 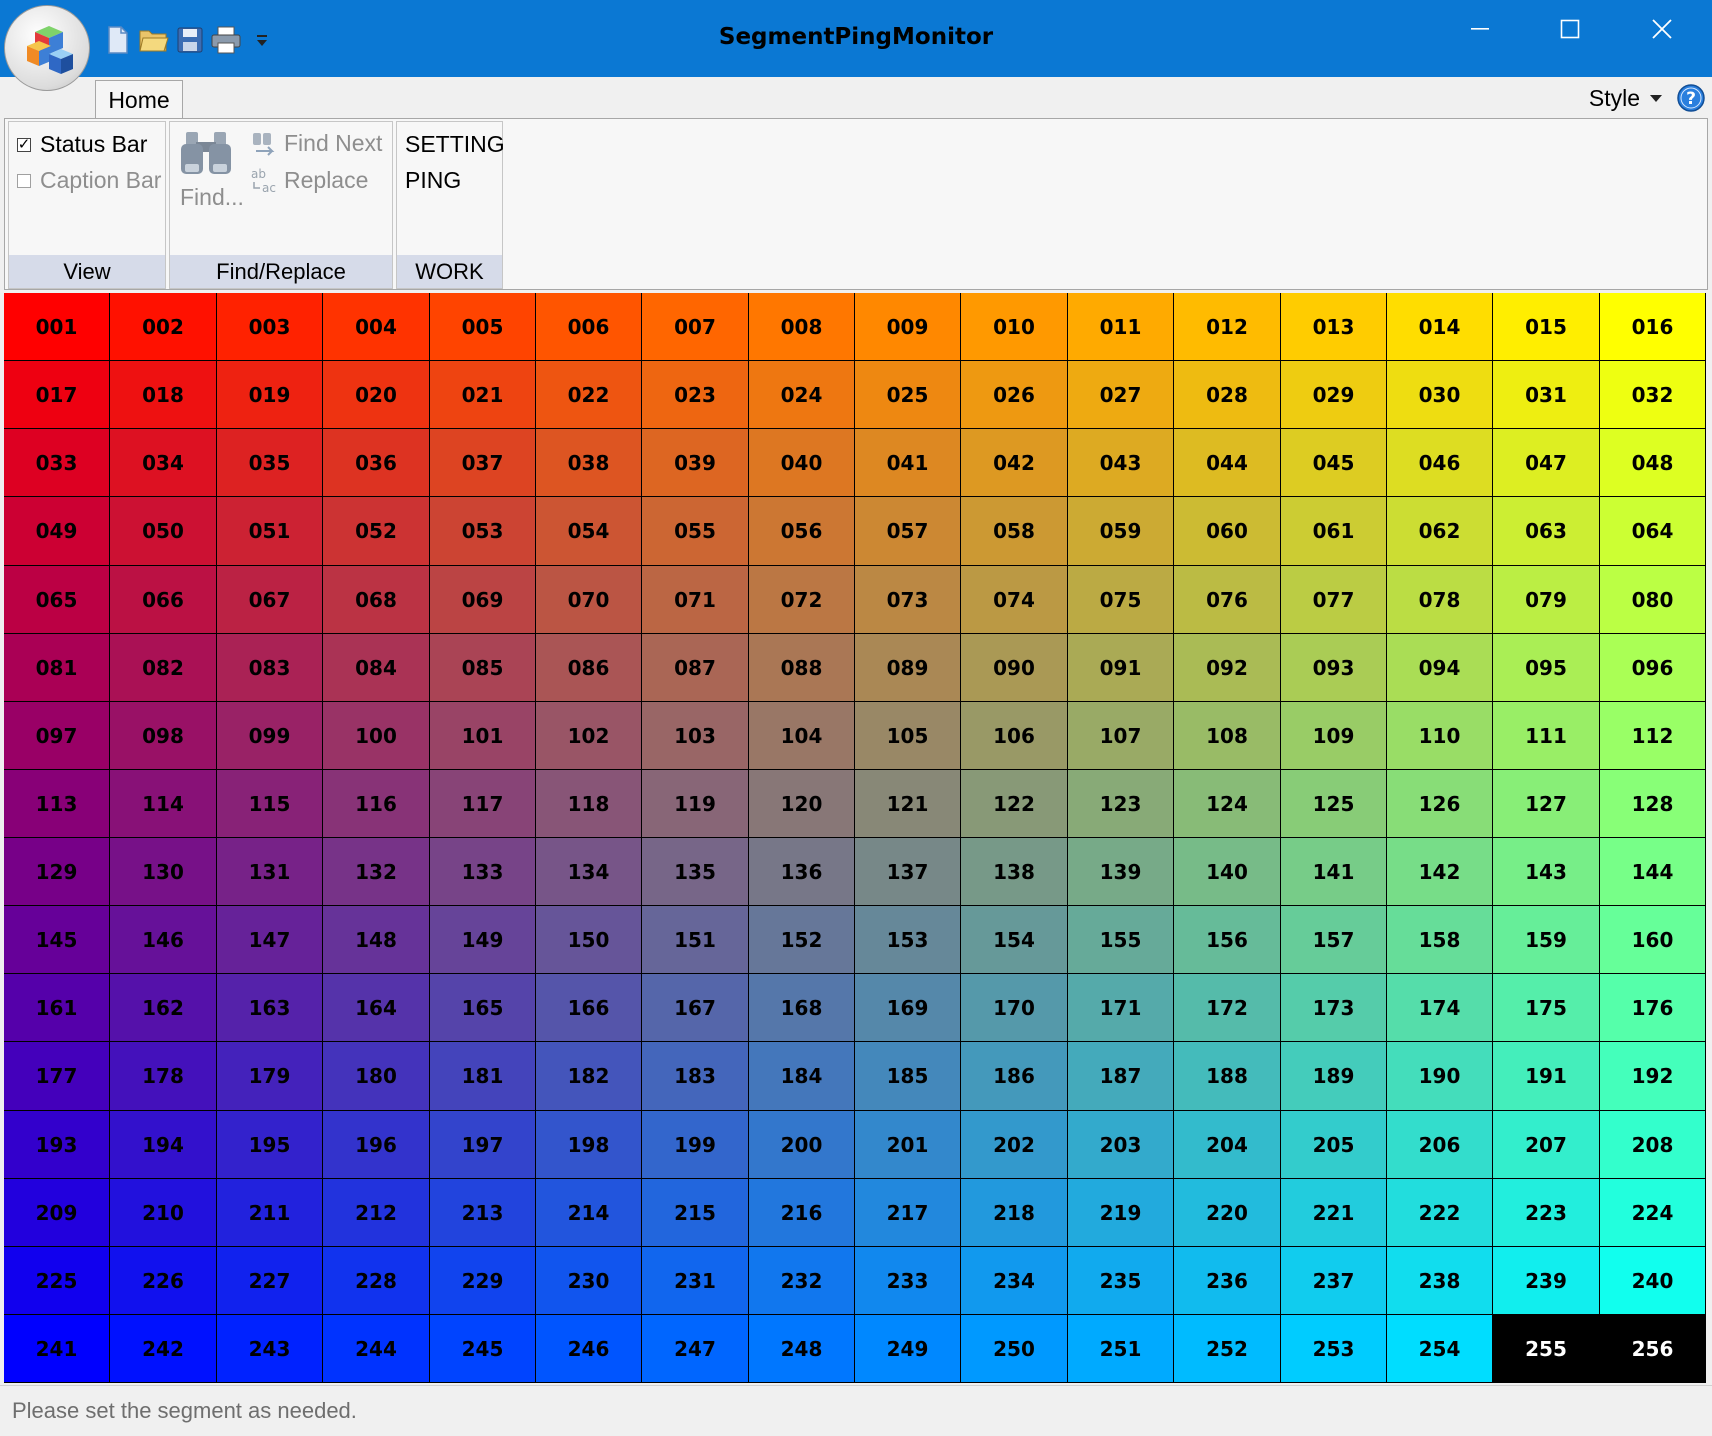 I want to click on segment-cell: 227, so click(x=270, y=1281).